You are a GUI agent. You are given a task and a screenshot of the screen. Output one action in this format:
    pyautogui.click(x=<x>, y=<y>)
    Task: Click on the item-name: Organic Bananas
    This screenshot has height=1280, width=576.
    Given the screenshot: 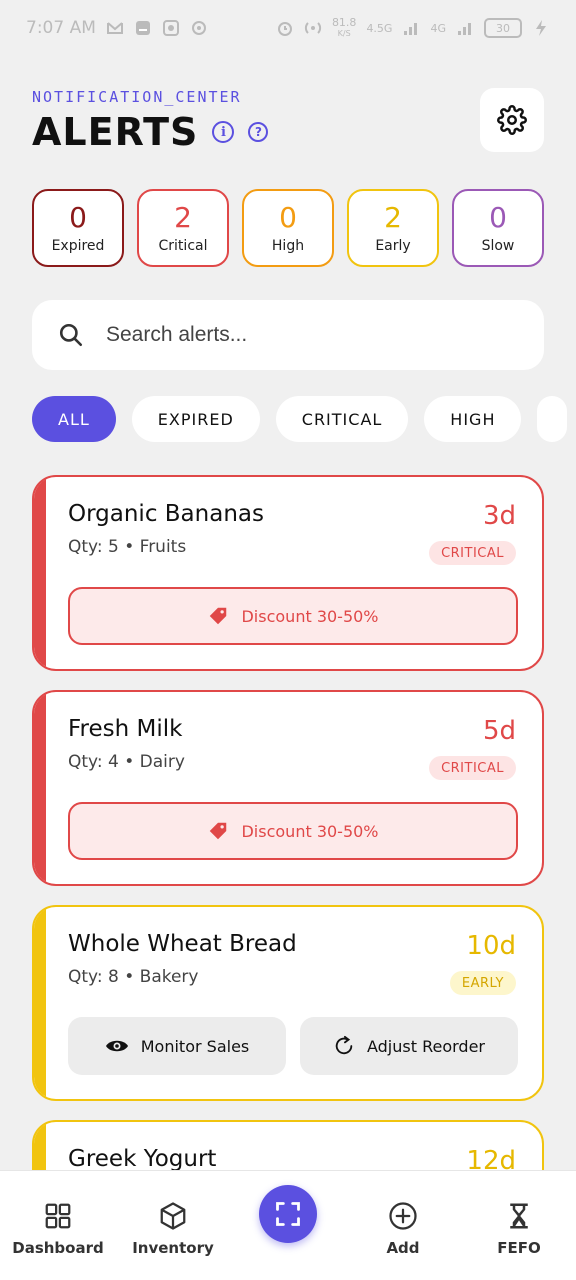 What is the action you would take?
    pyautogui.click(x=166, y=514)
    